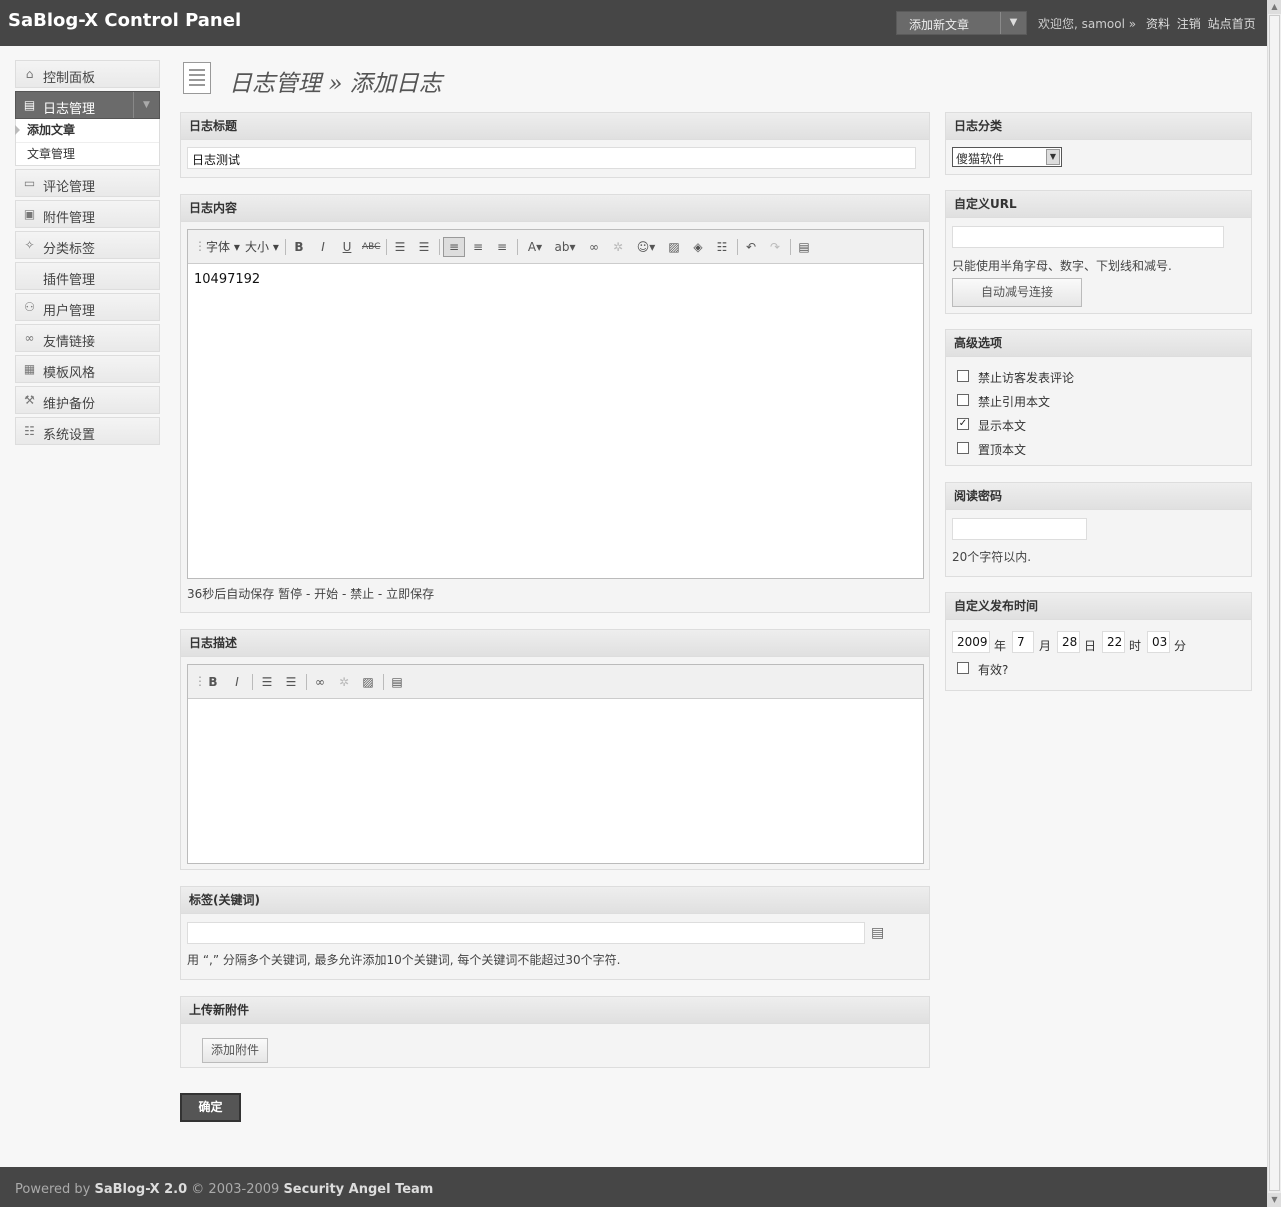  I want to click on align-left-icon: ≡, so click(454, 247).